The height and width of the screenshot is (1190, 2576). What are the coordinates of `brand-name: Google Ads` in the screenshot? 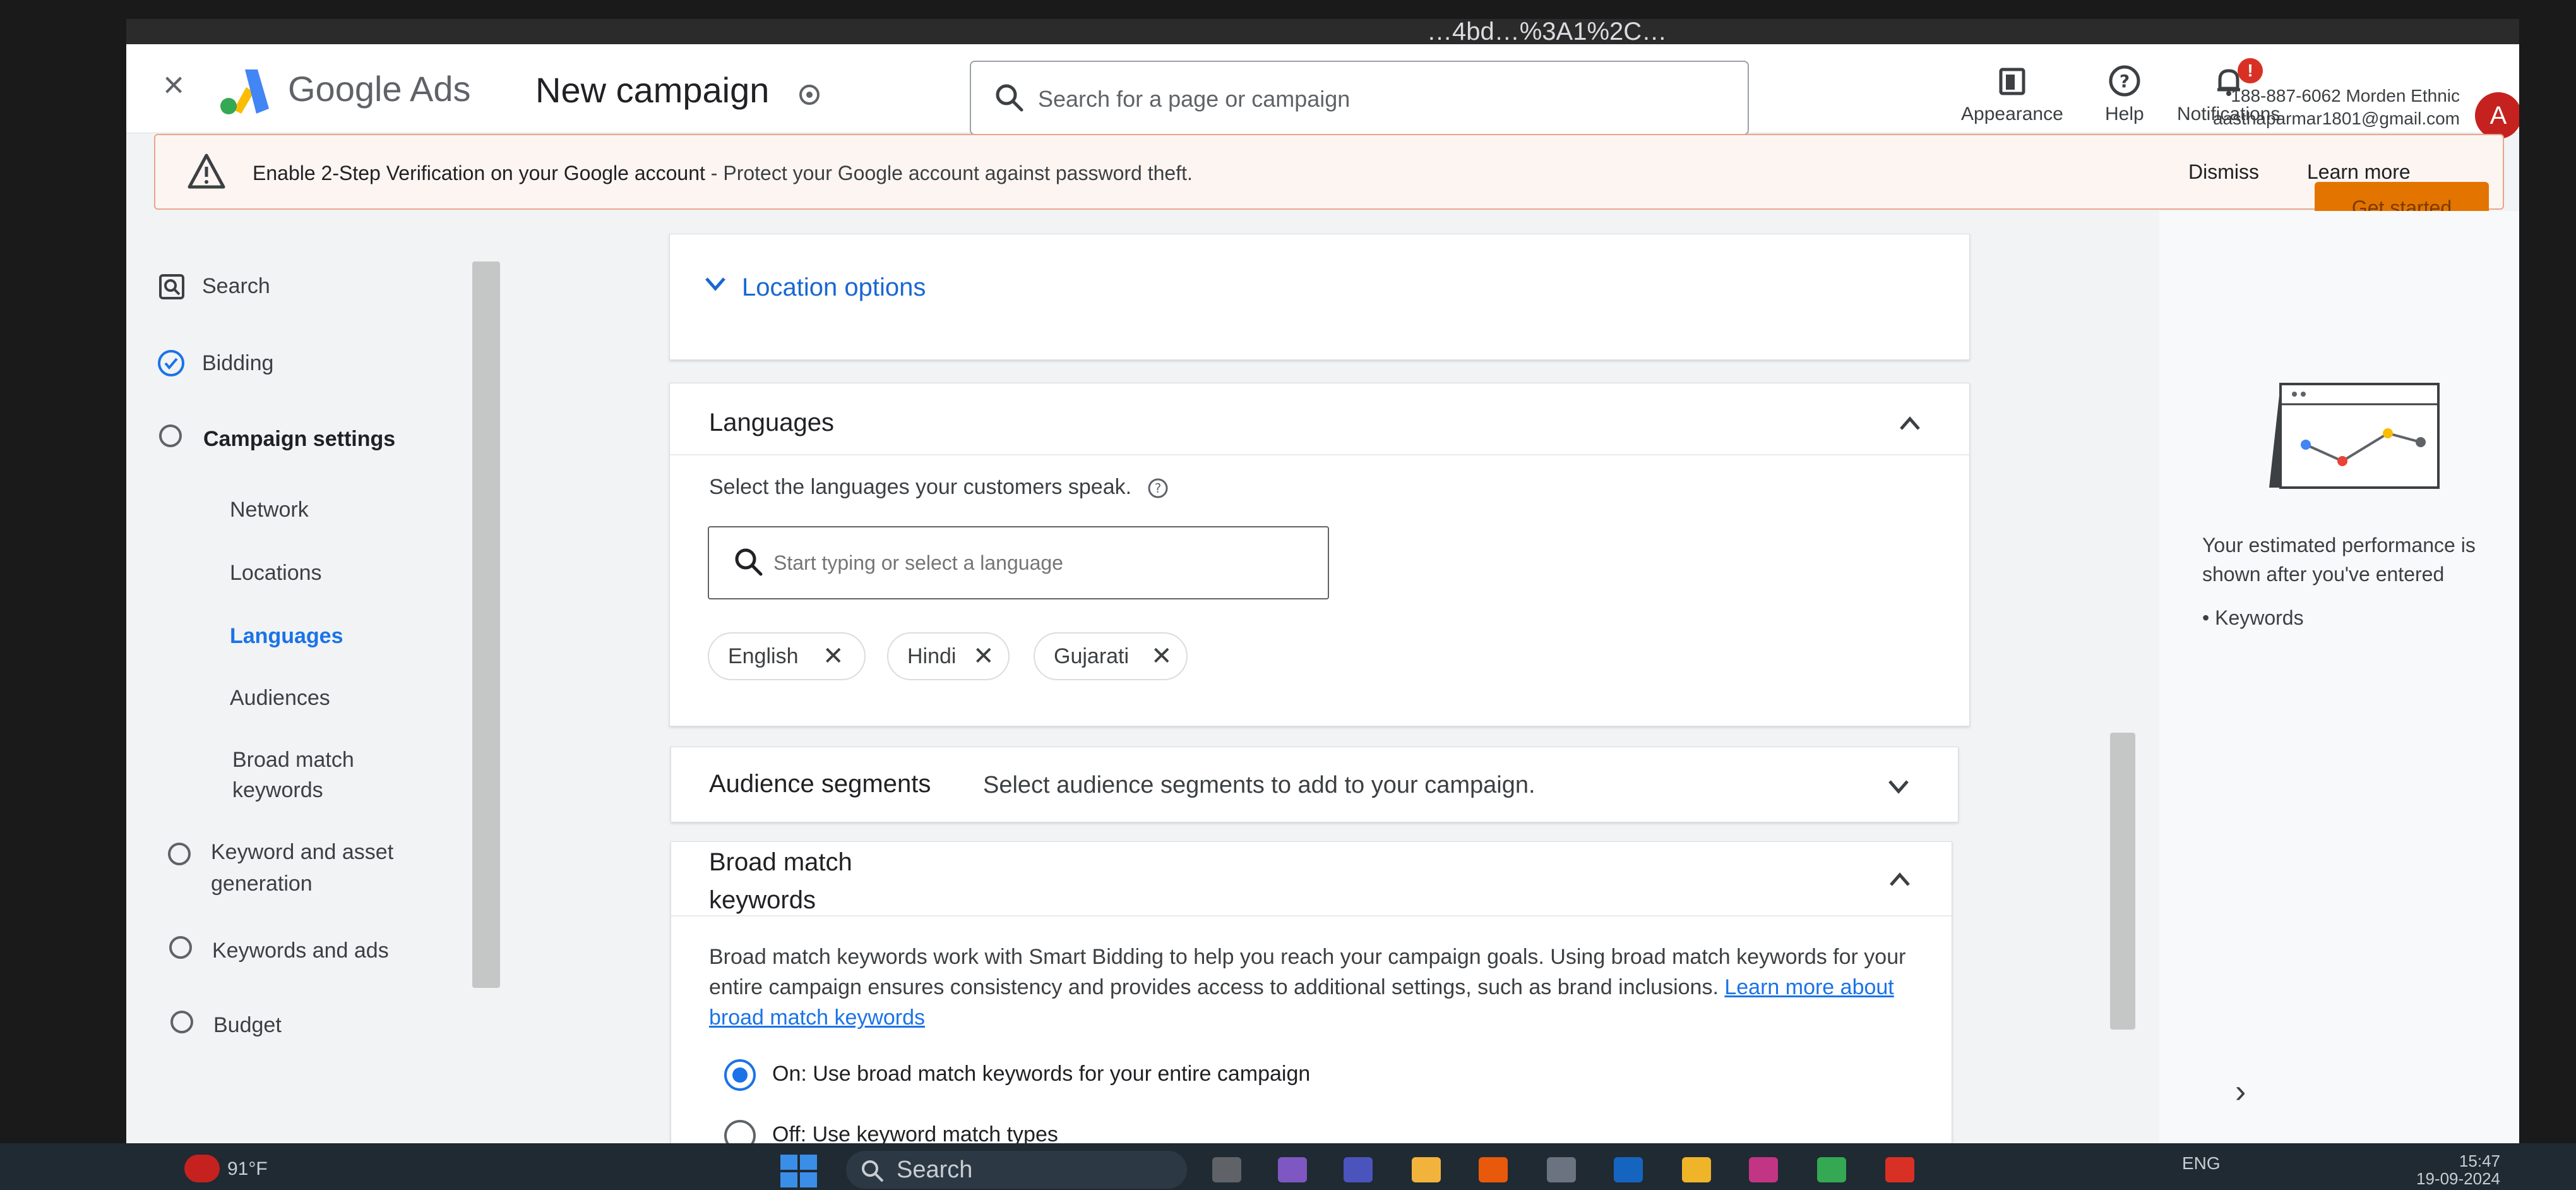 It's located at (379, 88).